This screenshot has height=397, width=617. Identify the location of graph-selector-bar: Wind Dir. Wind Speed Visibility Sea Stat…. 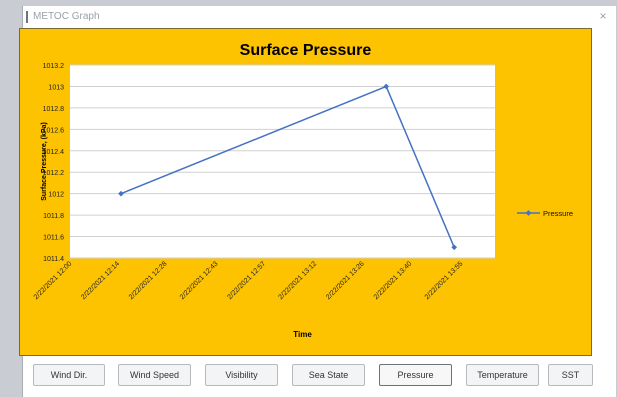
(313, 376).